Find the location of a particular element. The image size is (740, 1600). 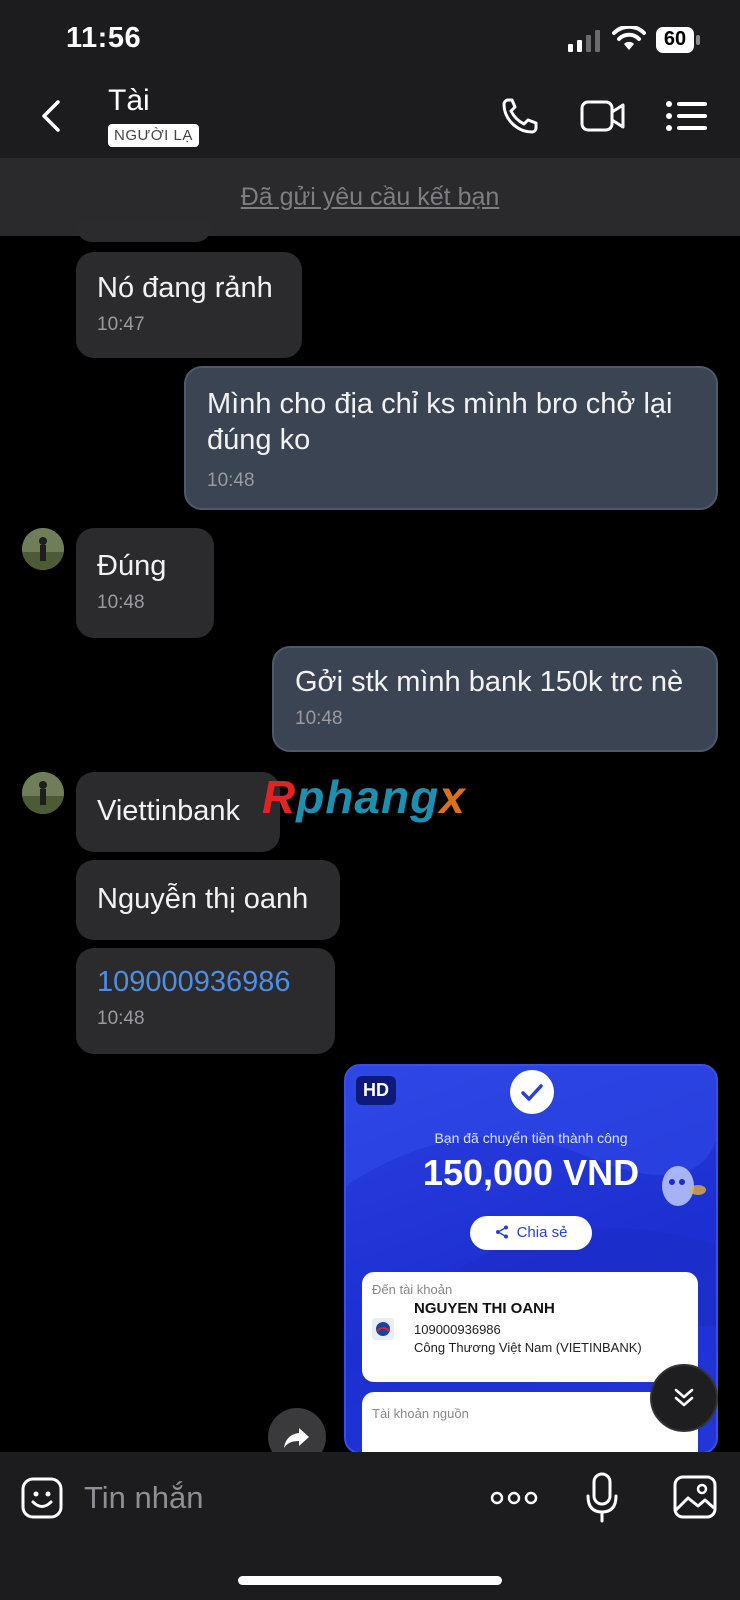

signal-icon is located at coordinates (584, 41).